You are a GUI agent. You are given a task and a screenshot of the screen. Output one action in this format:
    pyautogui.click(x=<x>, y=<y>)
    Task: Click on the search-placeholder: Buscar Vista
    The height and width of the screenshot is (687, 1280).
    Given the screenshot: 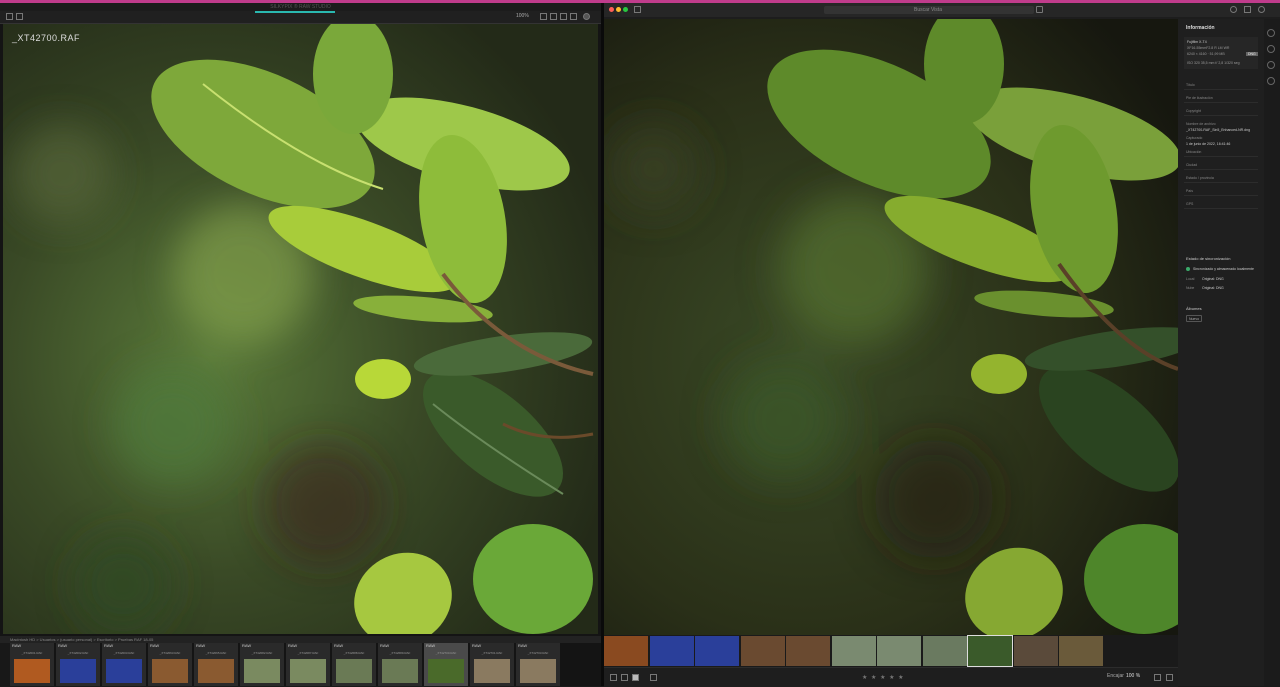 What is the action you would take?
    pyautogui.click(x=928, y=10)
    